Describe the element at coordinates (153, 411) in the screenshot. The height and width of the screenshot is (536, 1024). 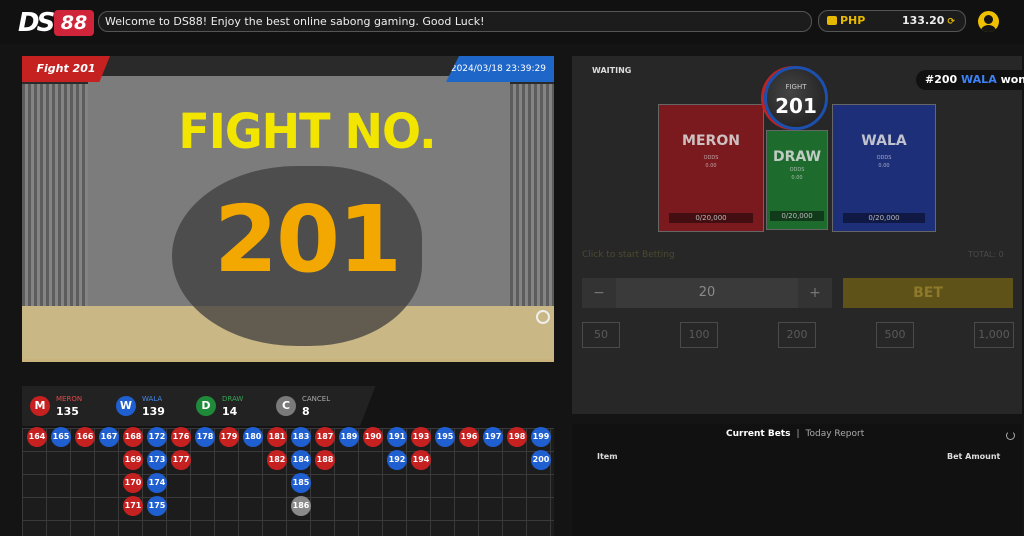
I see `stat-value: 139` at that location.